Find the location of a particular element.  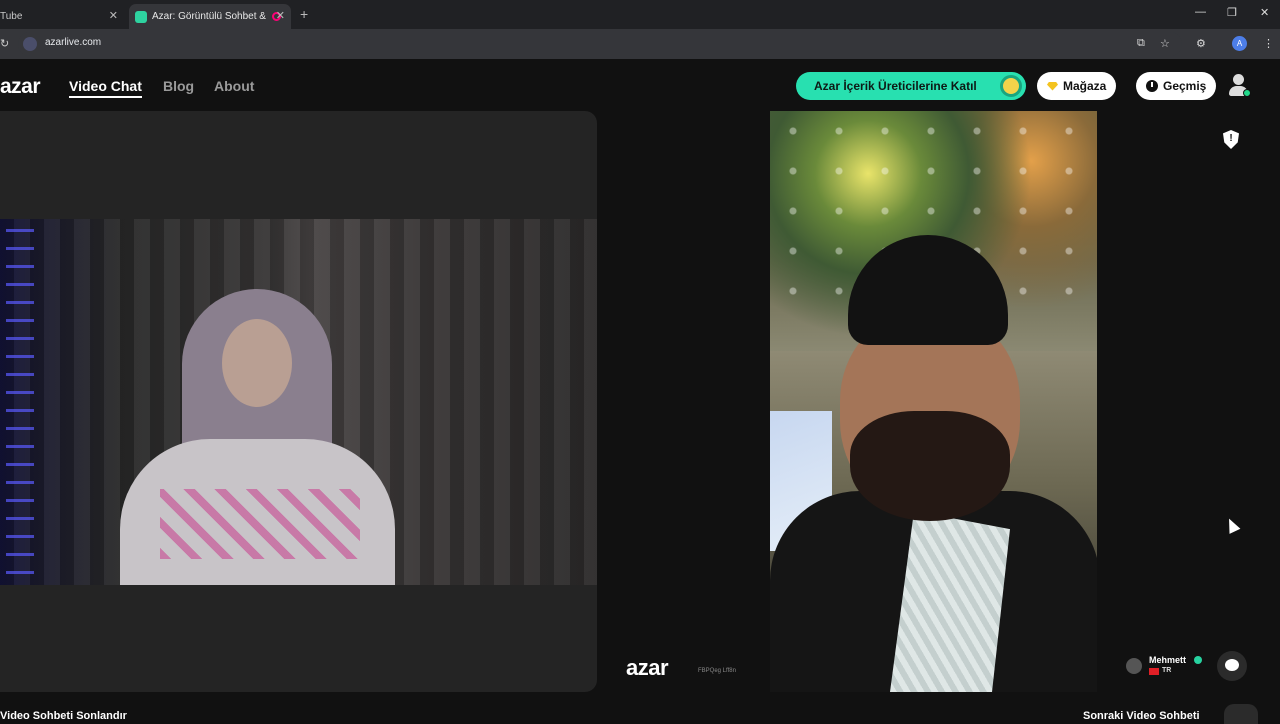

window-close-icon: ✕ is located at coordinates (1264, 12).